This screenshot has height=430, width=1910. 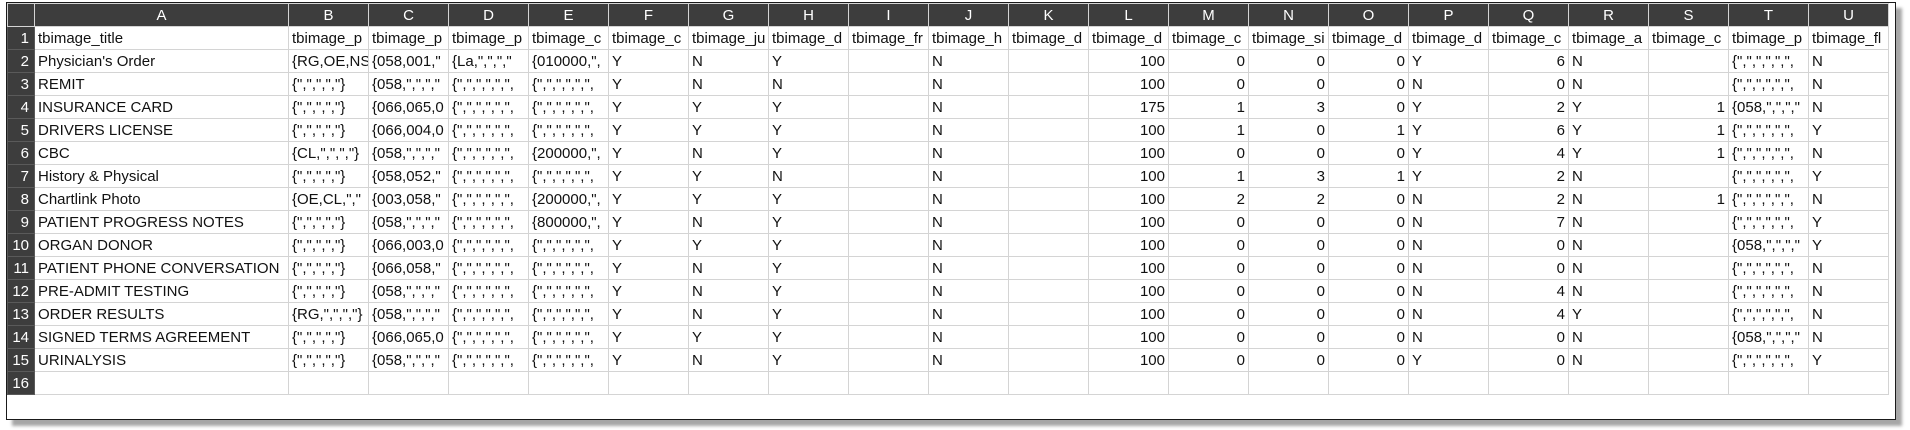 I want to click on cell-o7: 1, so click(x=1368, y=176).